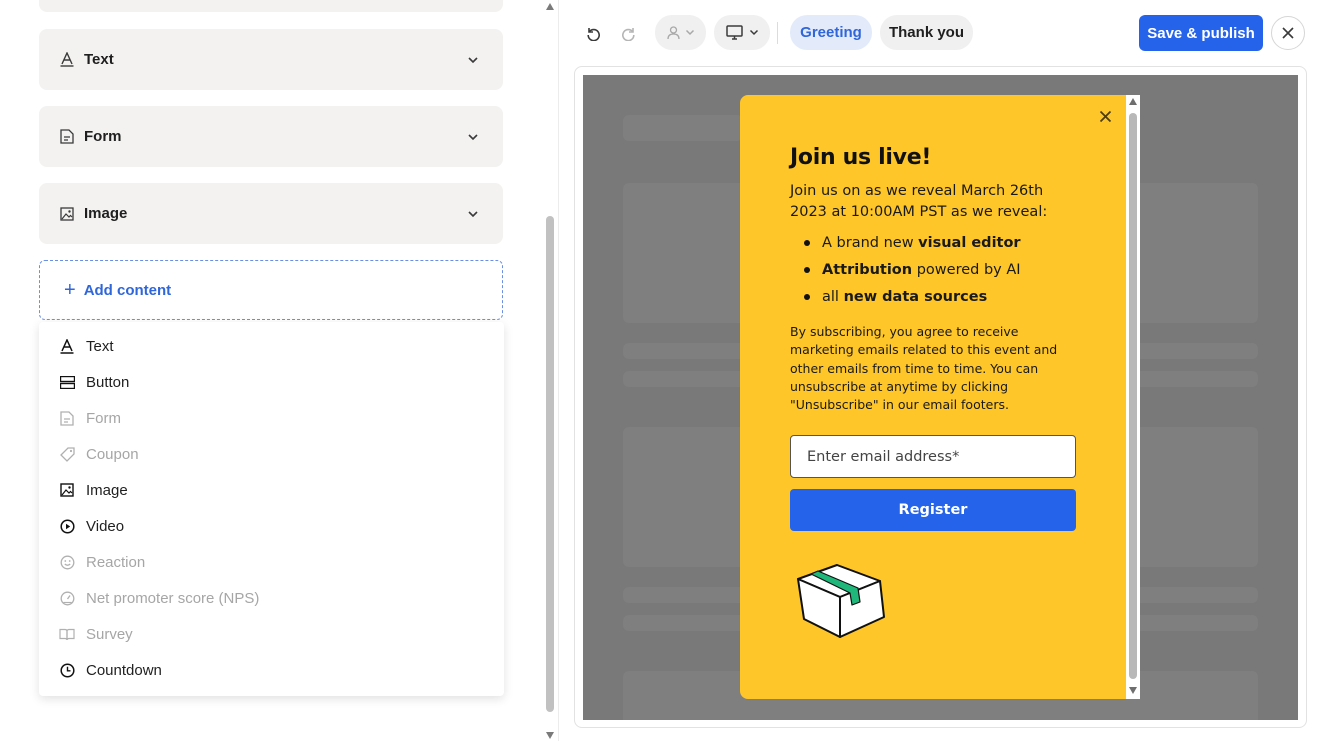  Describe the element at coordinates (870, 242) in the screenshot. I see `bullet-text: A brand new` at that location.